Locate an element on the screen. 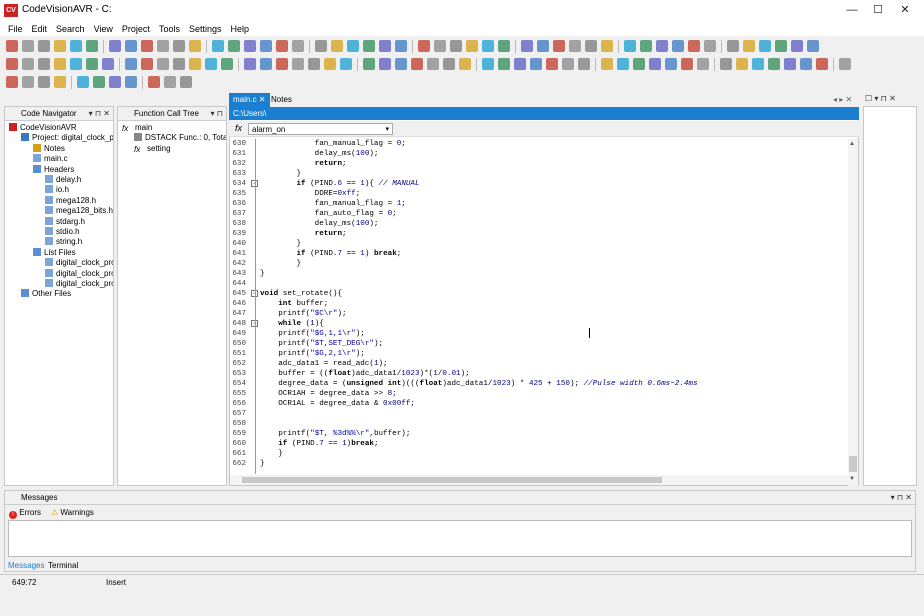 The height and width of the screenshot is (616, 924). code-line: 650 printf("$T,SET_DEG\r"); is located at coordinates (539, 344).